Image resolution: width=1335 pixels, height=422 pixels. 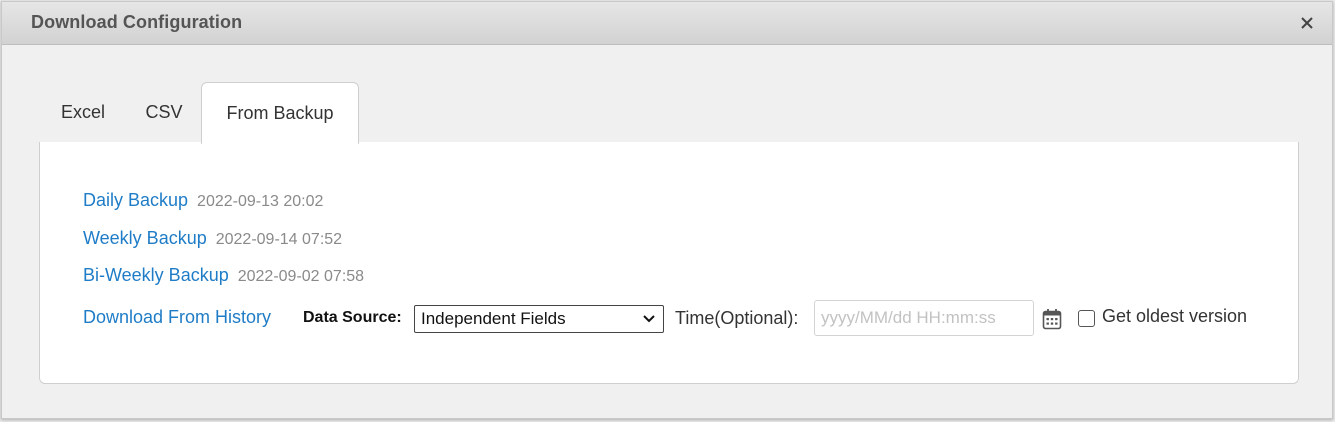 I want to click on backup-row-weekly: Weekly Backup 2022-09-14 07:52, so click(x=212, y=238).